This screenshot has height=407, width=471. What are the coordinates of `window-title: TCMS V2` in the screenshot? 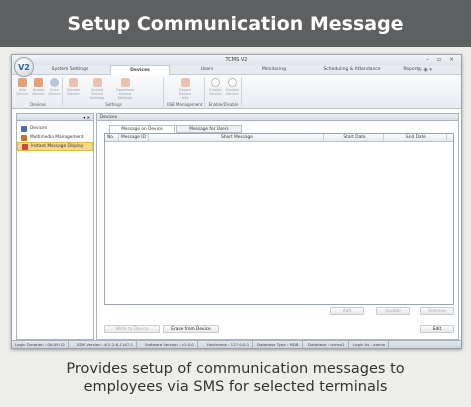 It's located at (236, 60).